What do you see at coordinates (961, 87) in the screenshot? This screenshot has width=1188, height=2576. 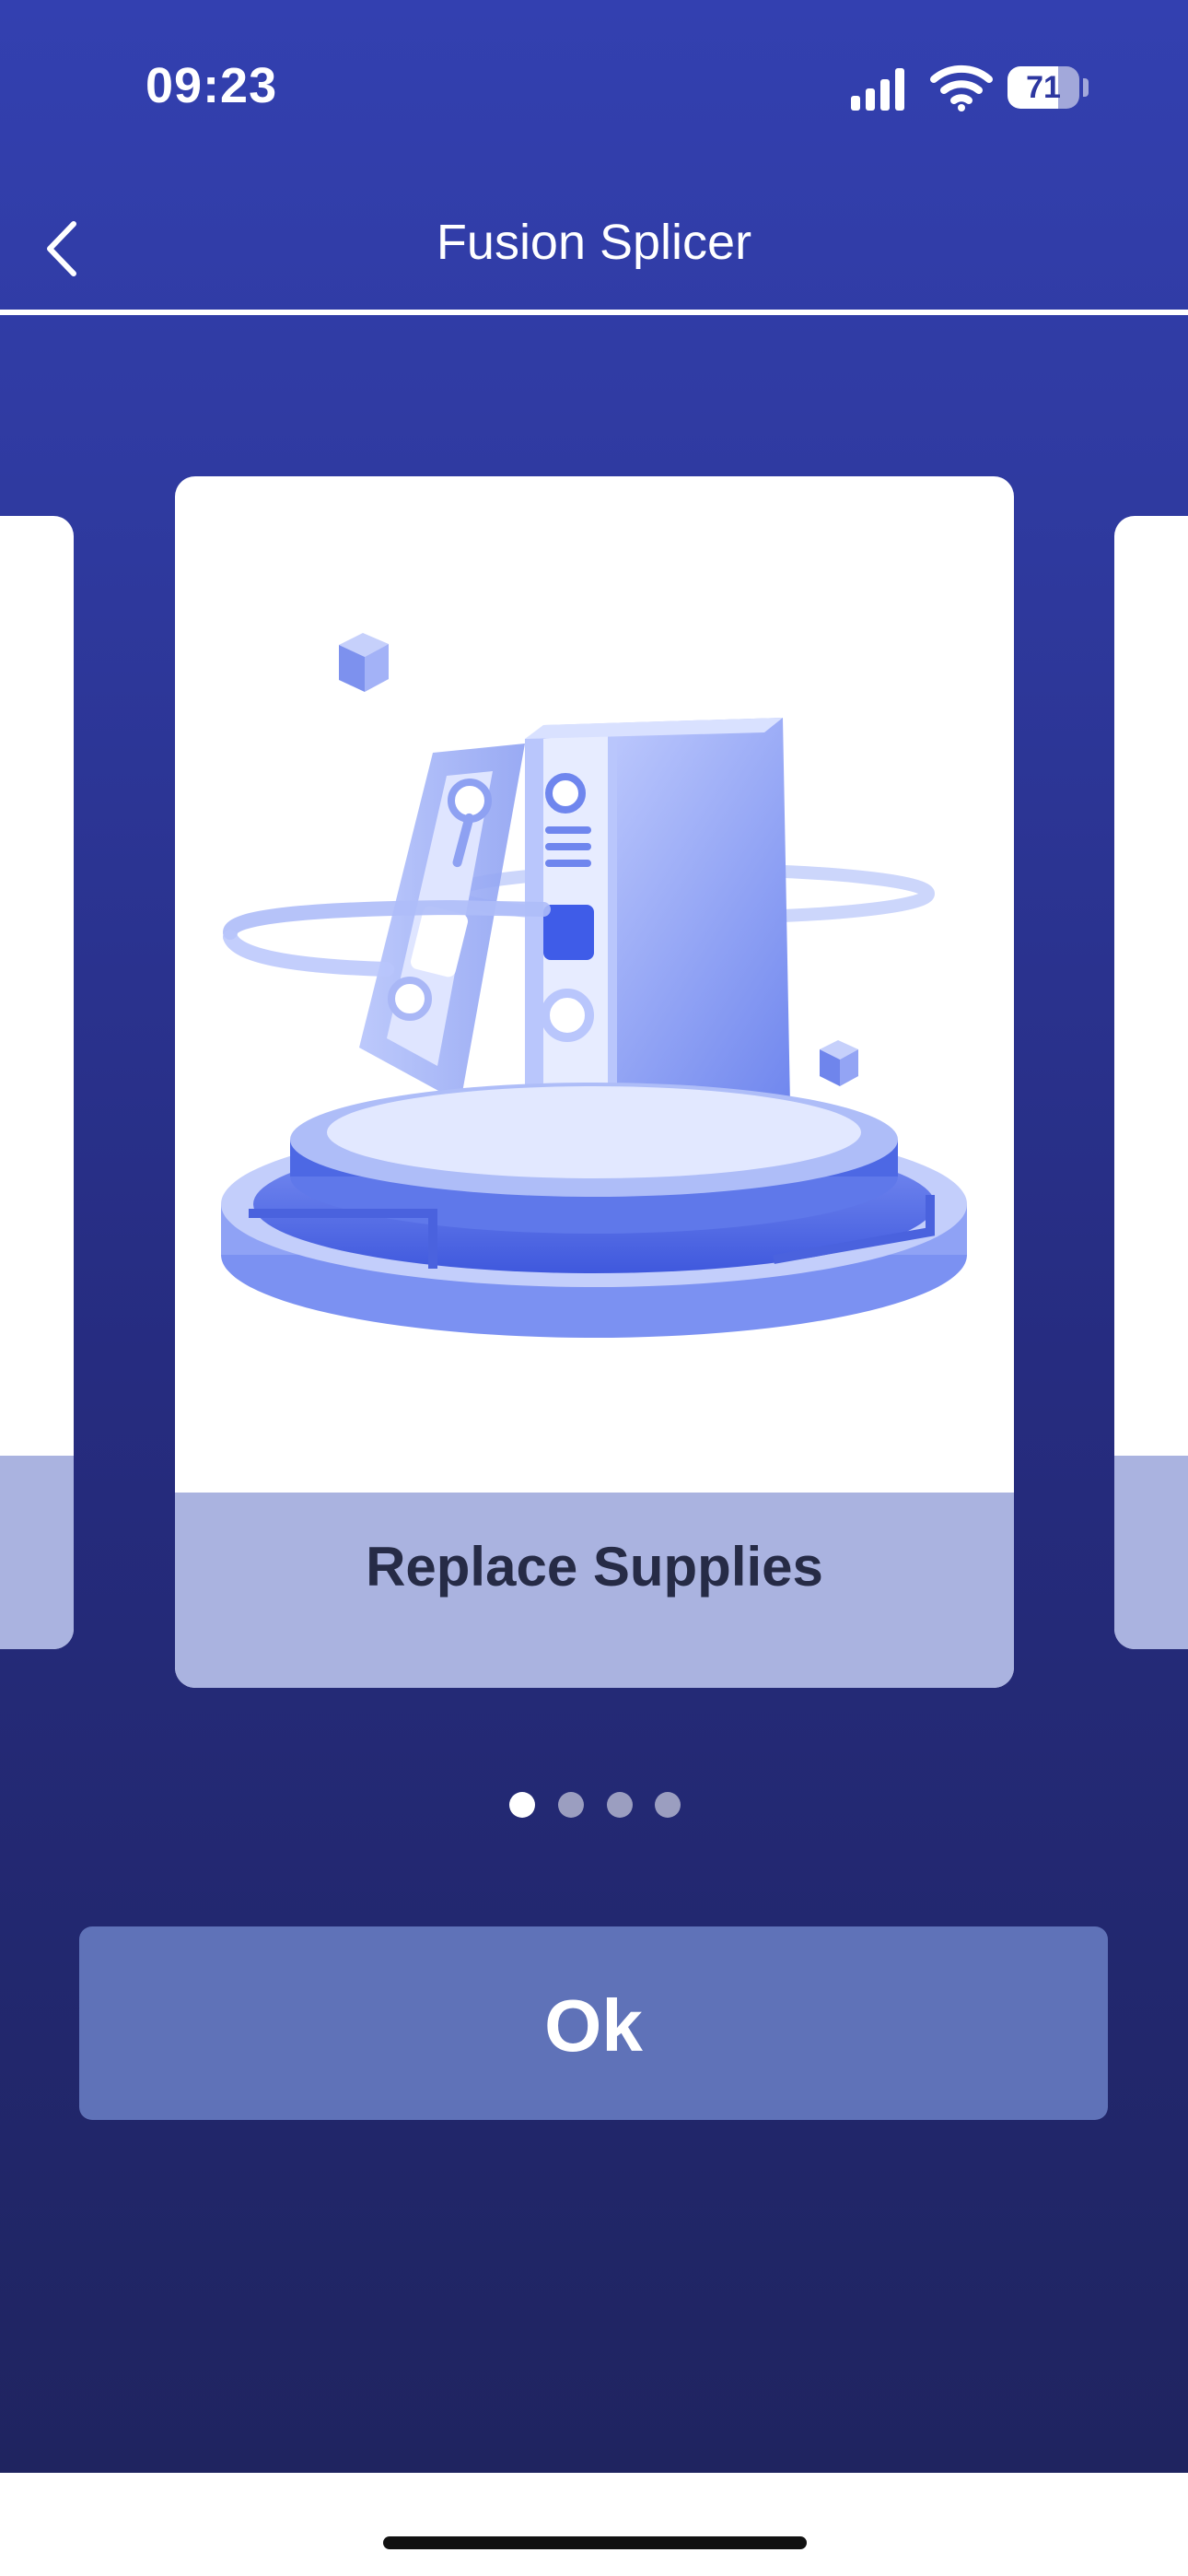 I see `wifi-icon` at bounding box center [961, 87].